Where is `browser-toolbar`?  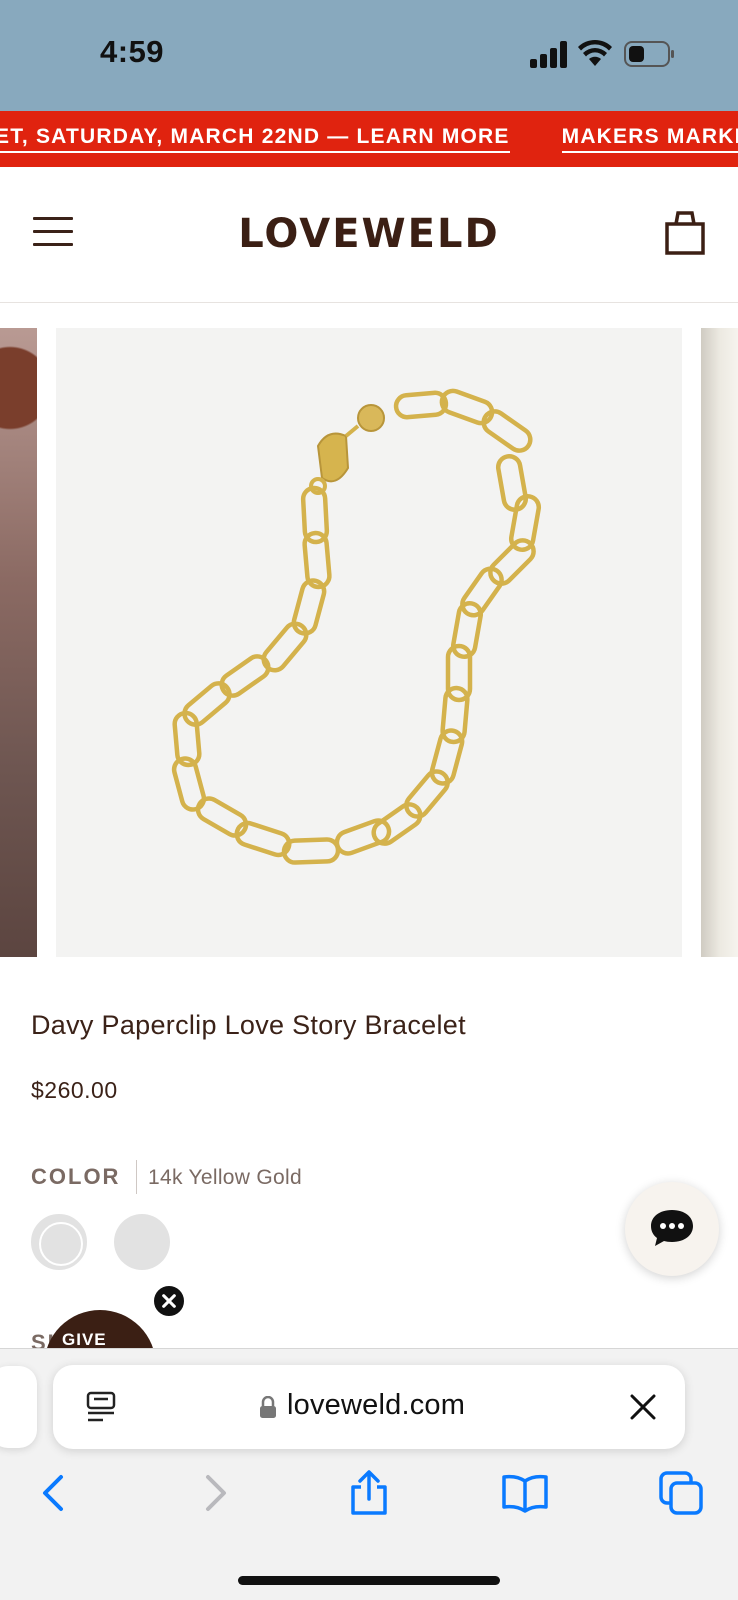
browser-toolbar is located at coordinates (369, 1499).